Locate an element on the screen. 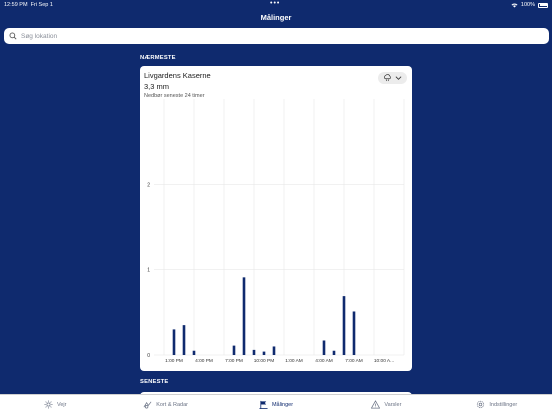 The height and width of the screenshot is (414, 552). x-tick-label: 4:00 AM is located at coordinates (324, 361).